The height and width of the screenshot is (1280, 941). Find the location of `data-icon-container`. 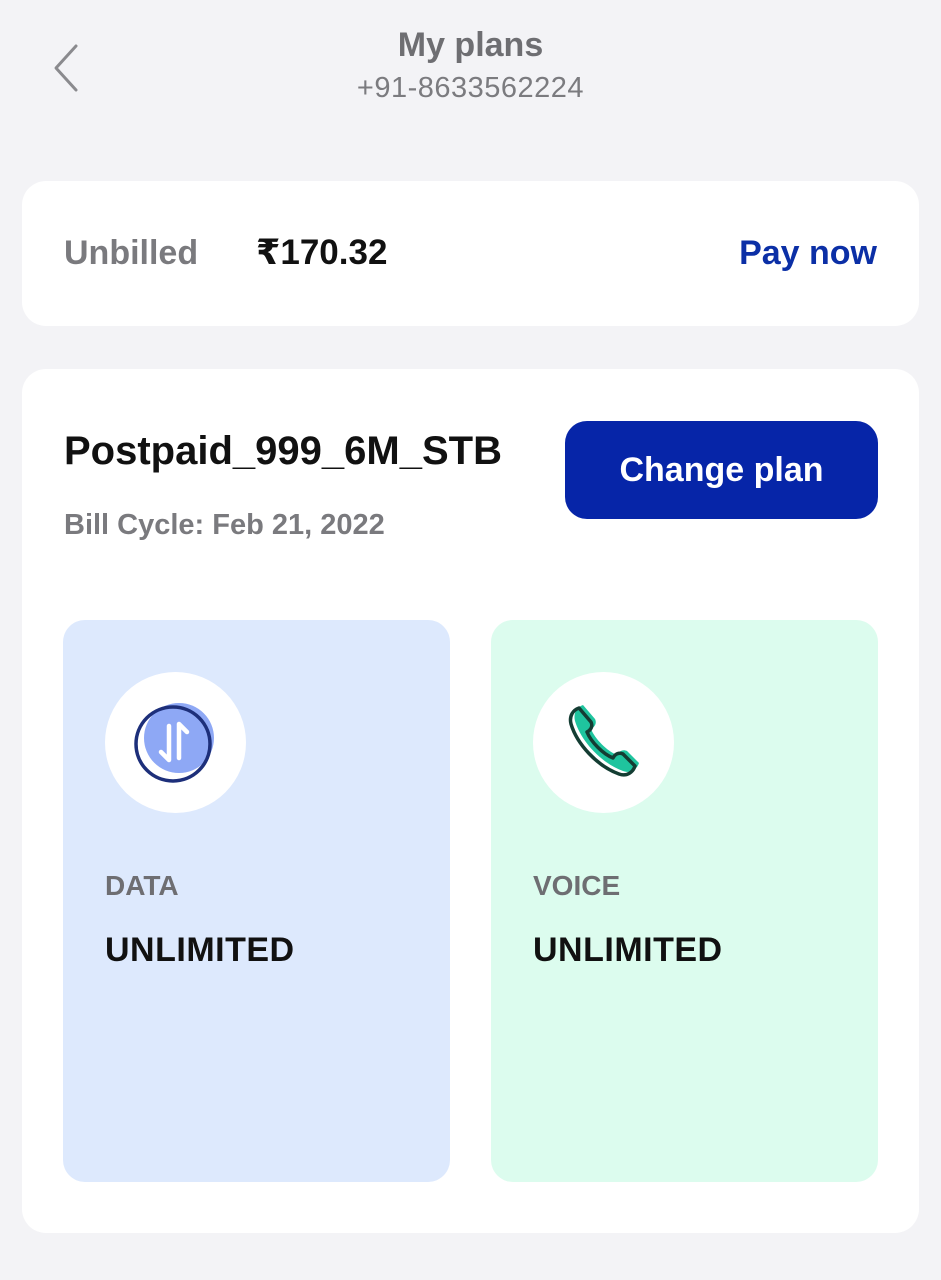

data-icon-container is located at coordinates (175, 742).